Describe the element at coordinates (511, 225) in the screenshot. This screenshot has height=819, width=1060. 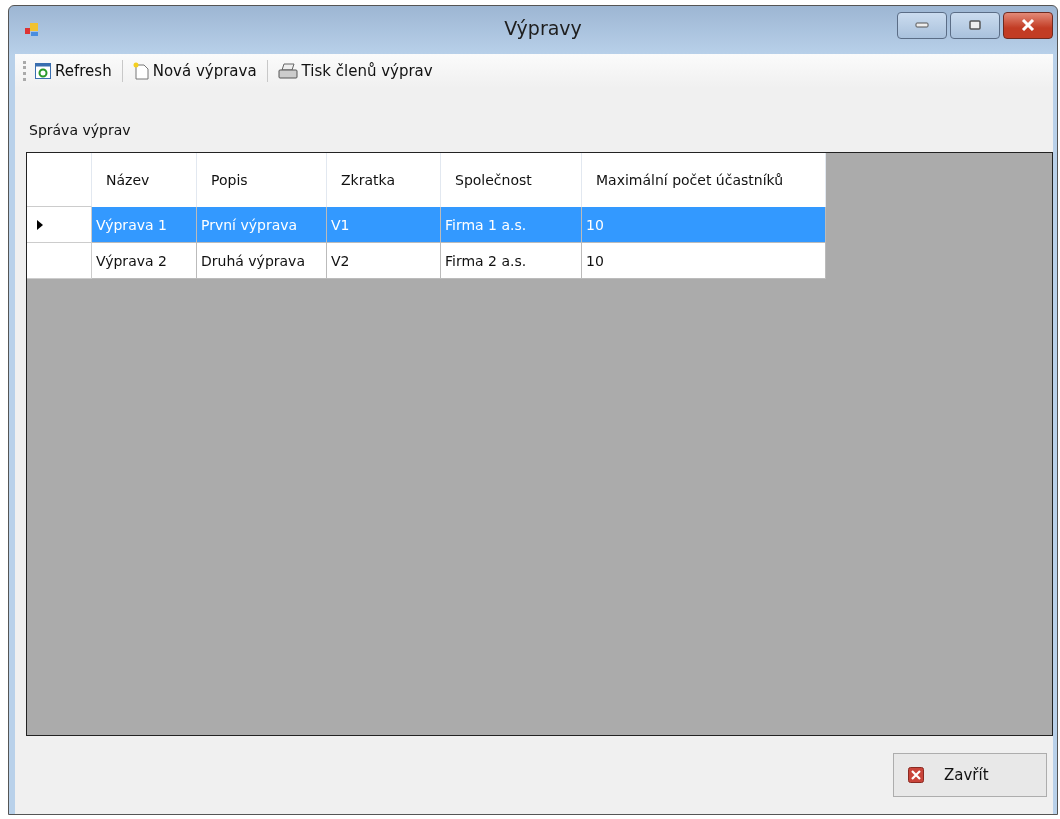
I see `table-cell: Firma 1 a.s.` at that location.